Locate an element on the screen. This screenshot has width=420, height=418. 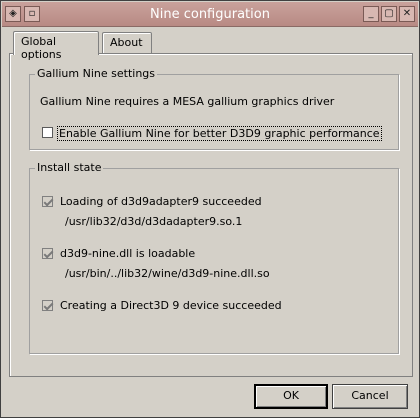
gallium-group-label: Gallium Nine settings is located at coordinates (96, 73).